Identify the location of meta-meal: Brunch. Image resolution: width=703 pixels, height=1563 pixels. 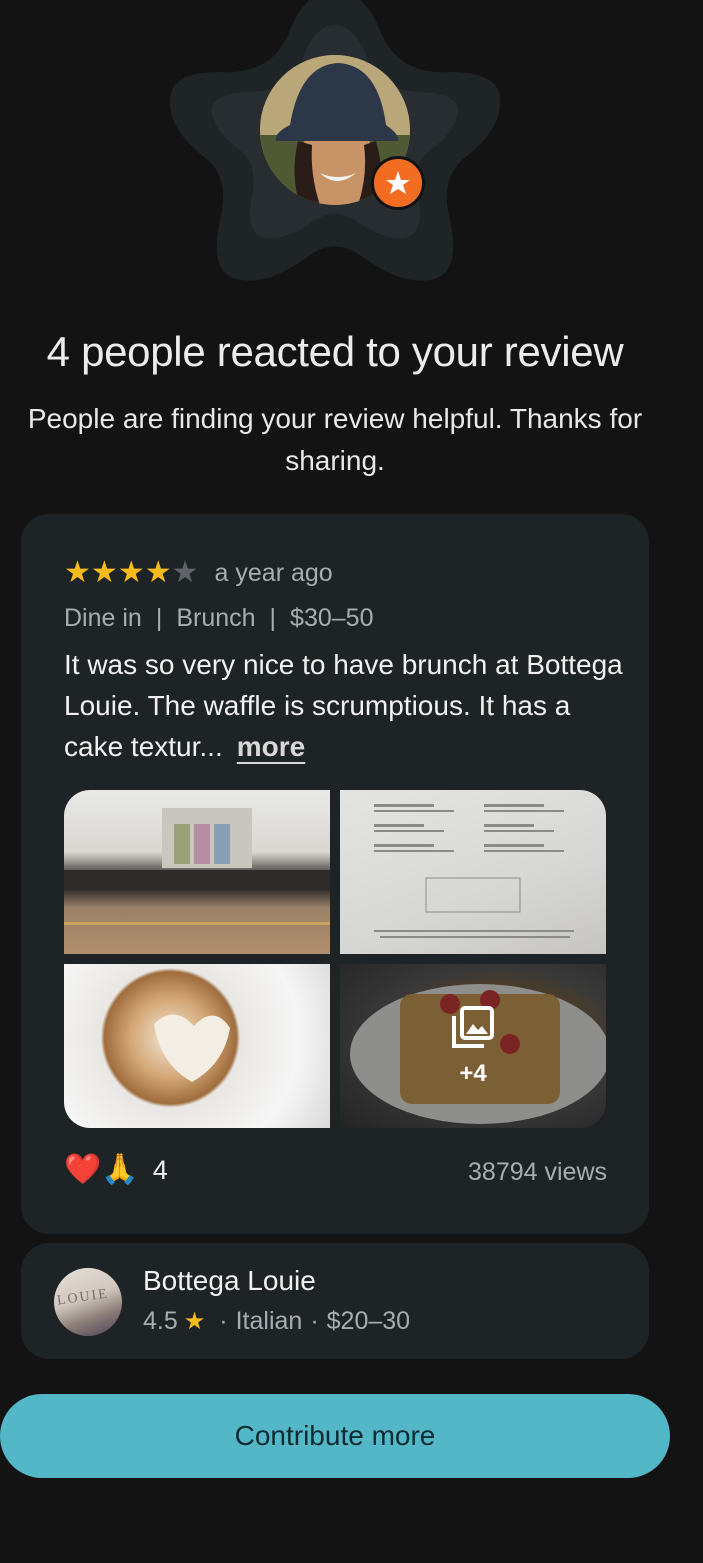
(216, 618).